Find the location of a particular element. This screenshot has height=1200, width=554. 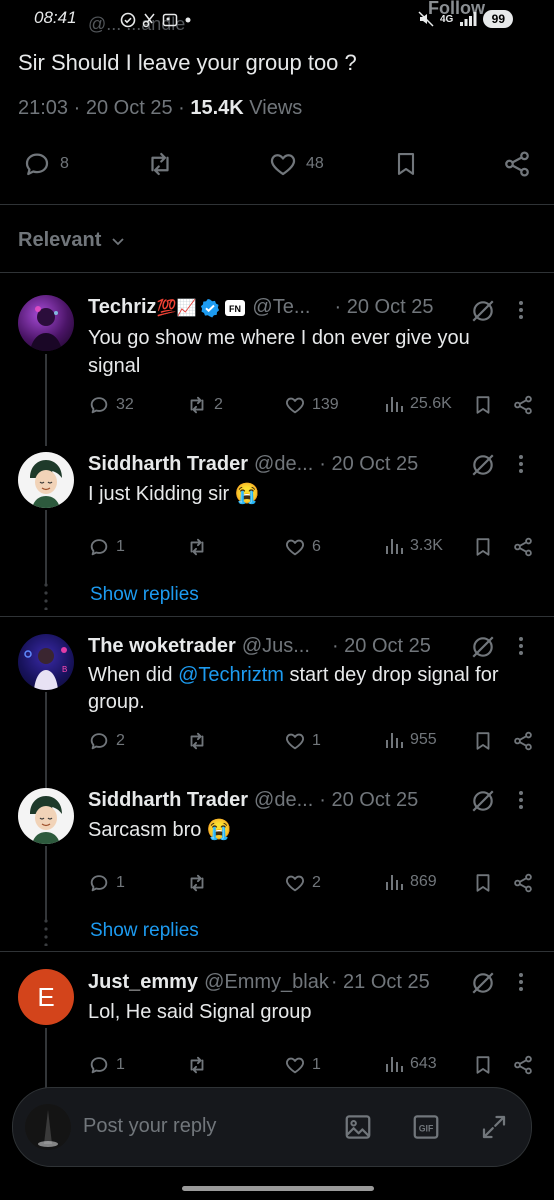

image-icon is located at coordinates (358, 1127).